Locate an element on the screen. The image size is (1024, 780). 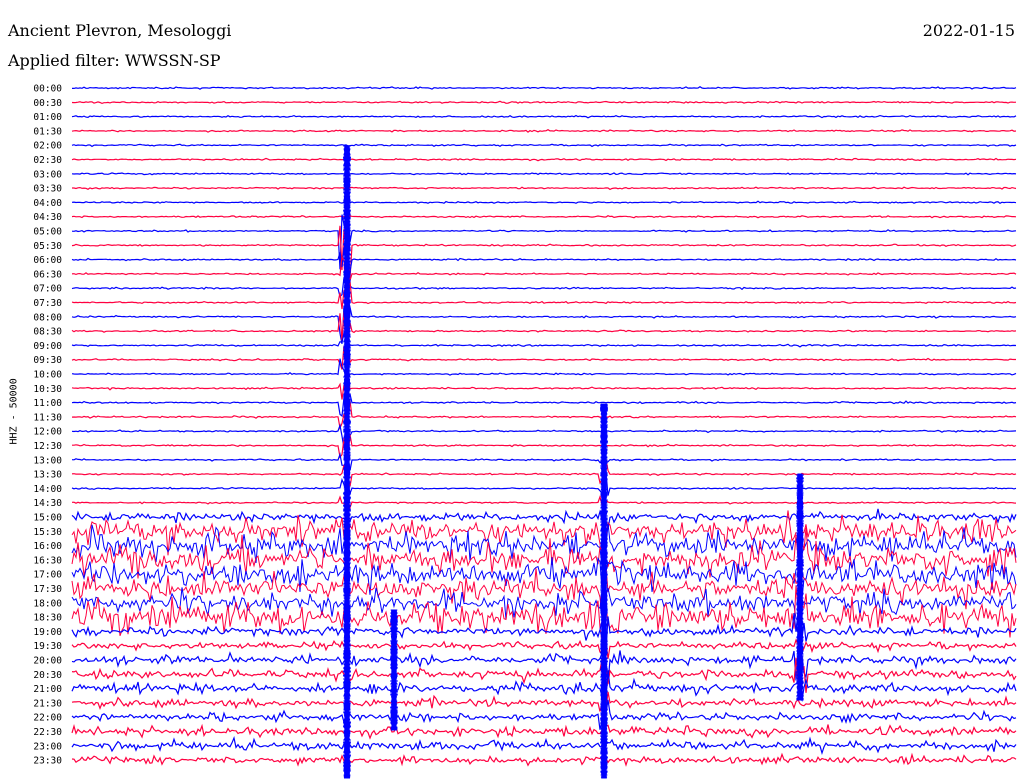
row-time-label: 17:00 is located at coordinates (47, 575).